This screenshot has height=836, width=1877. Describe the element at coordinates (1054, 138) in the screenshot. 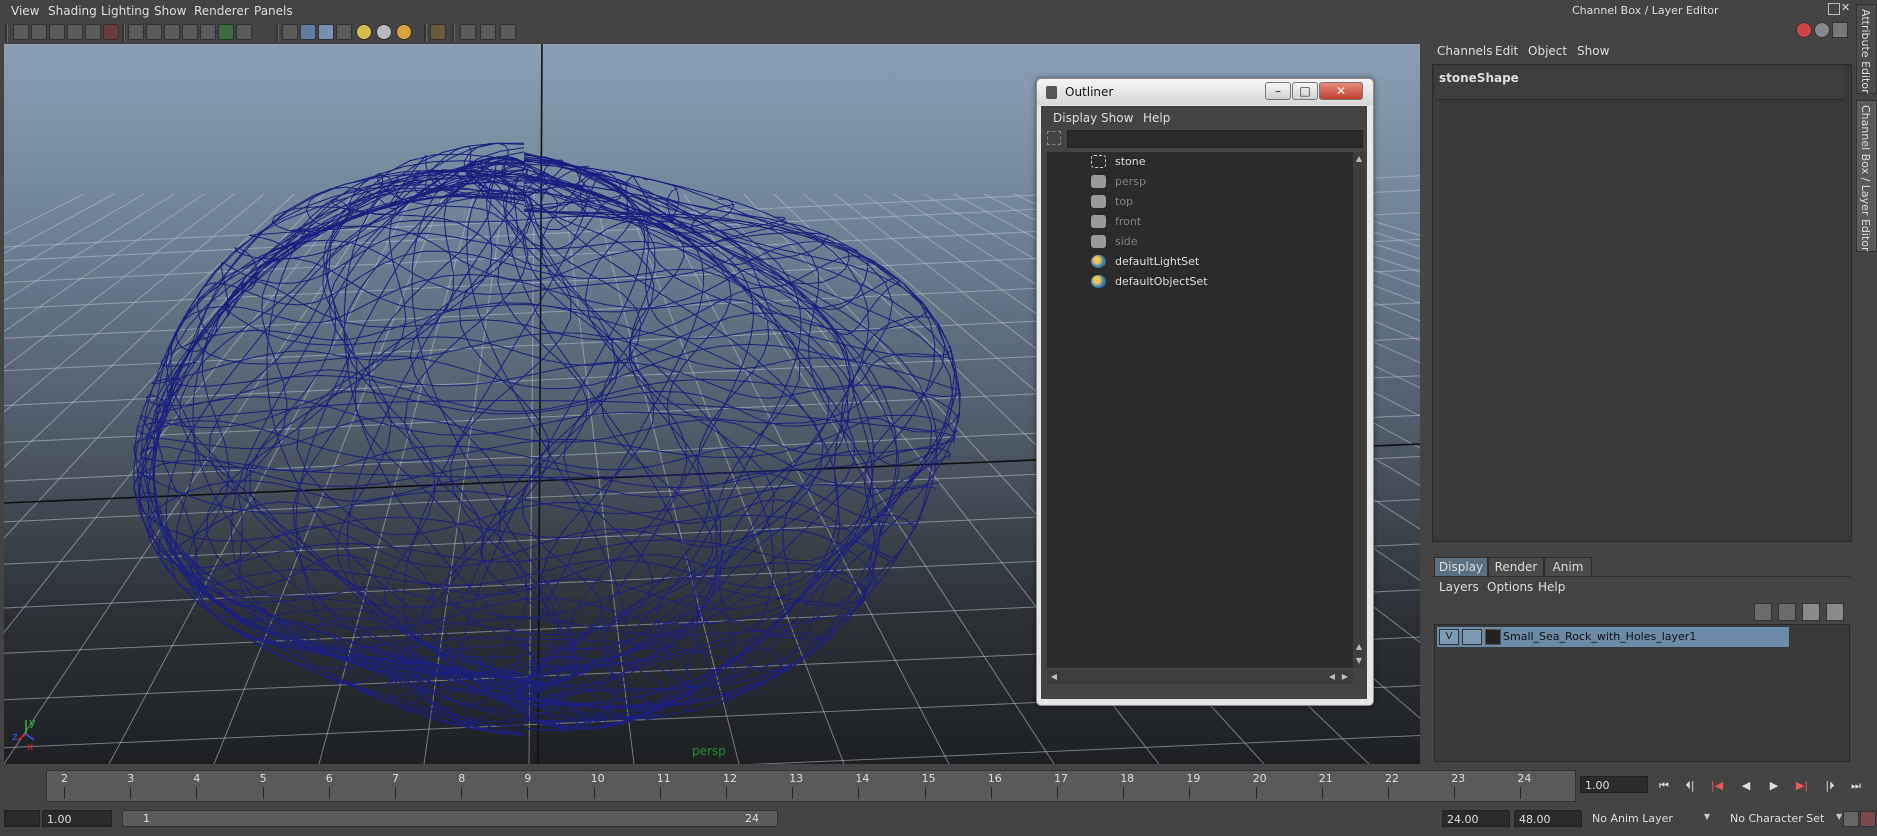

I see `filter-icon` at that location.